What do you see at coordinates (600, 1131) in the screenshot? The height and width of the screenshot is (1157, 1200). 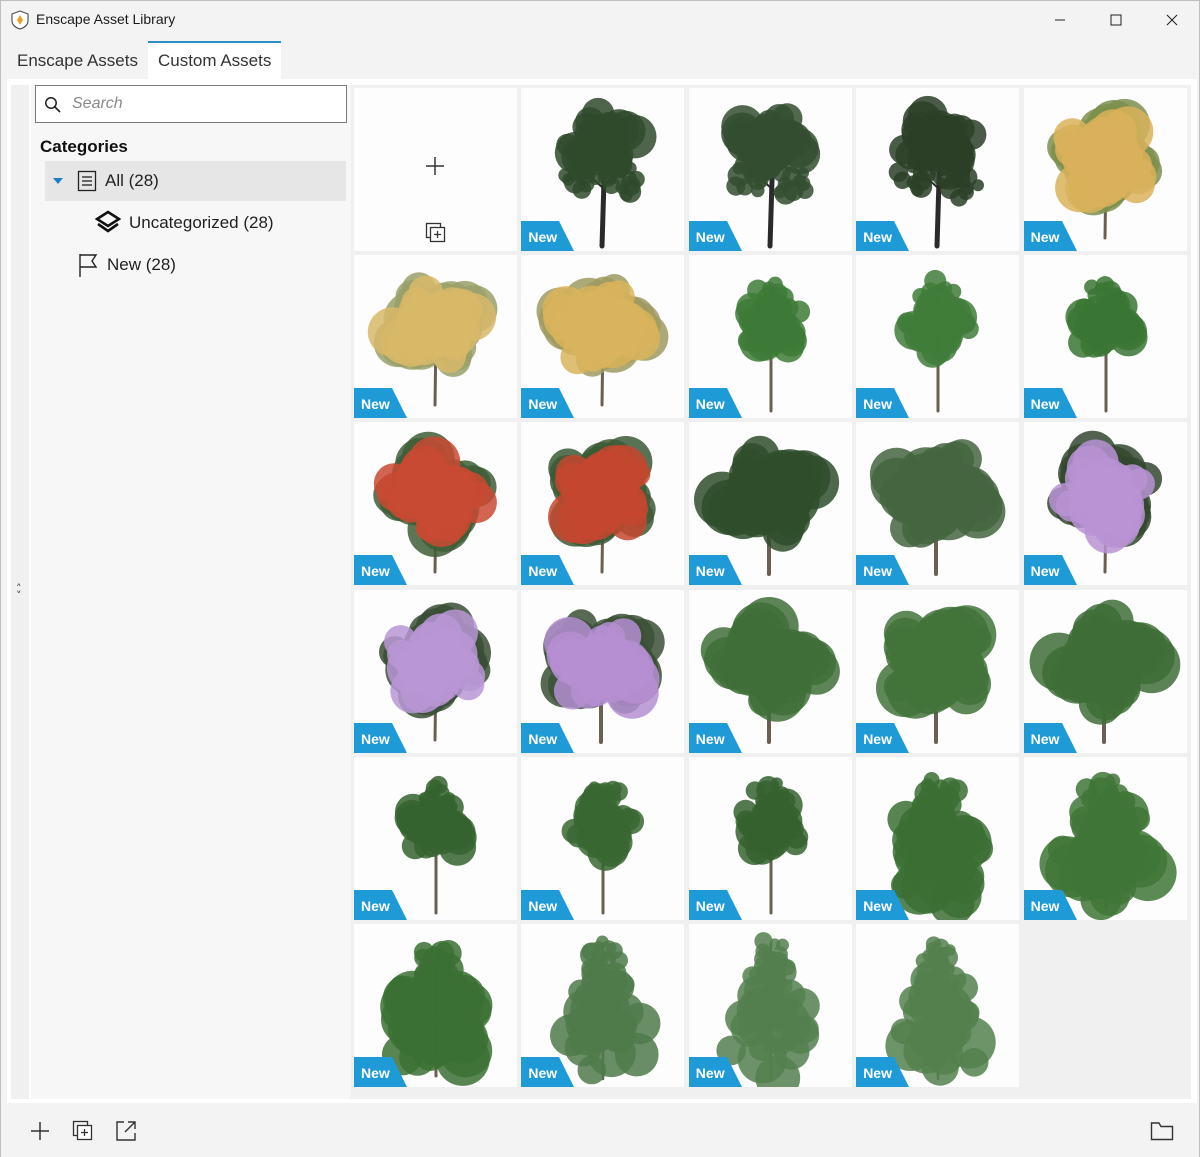 I see `bottom-toolbar` at bounding box center [600, 1131].